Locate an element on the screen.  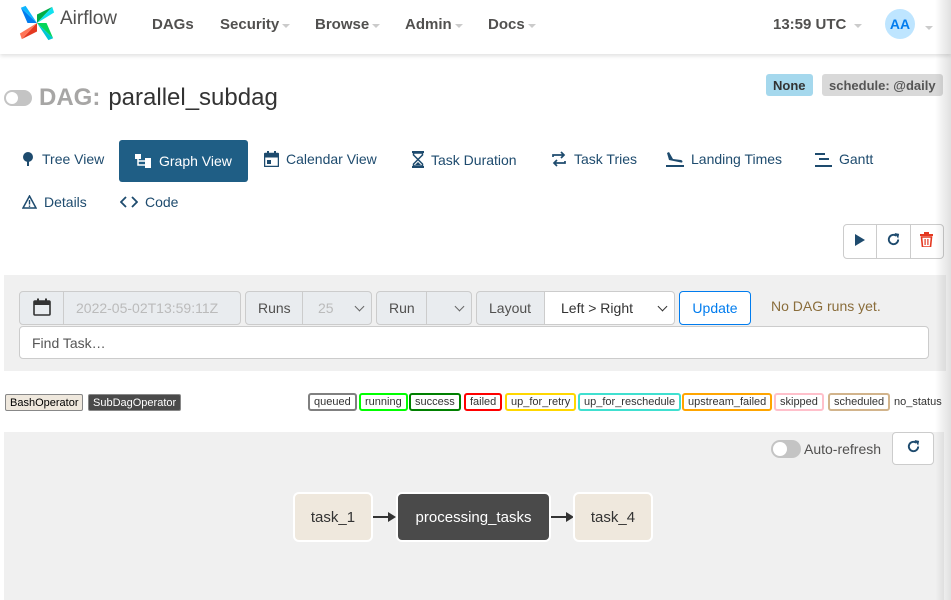
tab-label: Task Tries is located at coordinates (606, 159).